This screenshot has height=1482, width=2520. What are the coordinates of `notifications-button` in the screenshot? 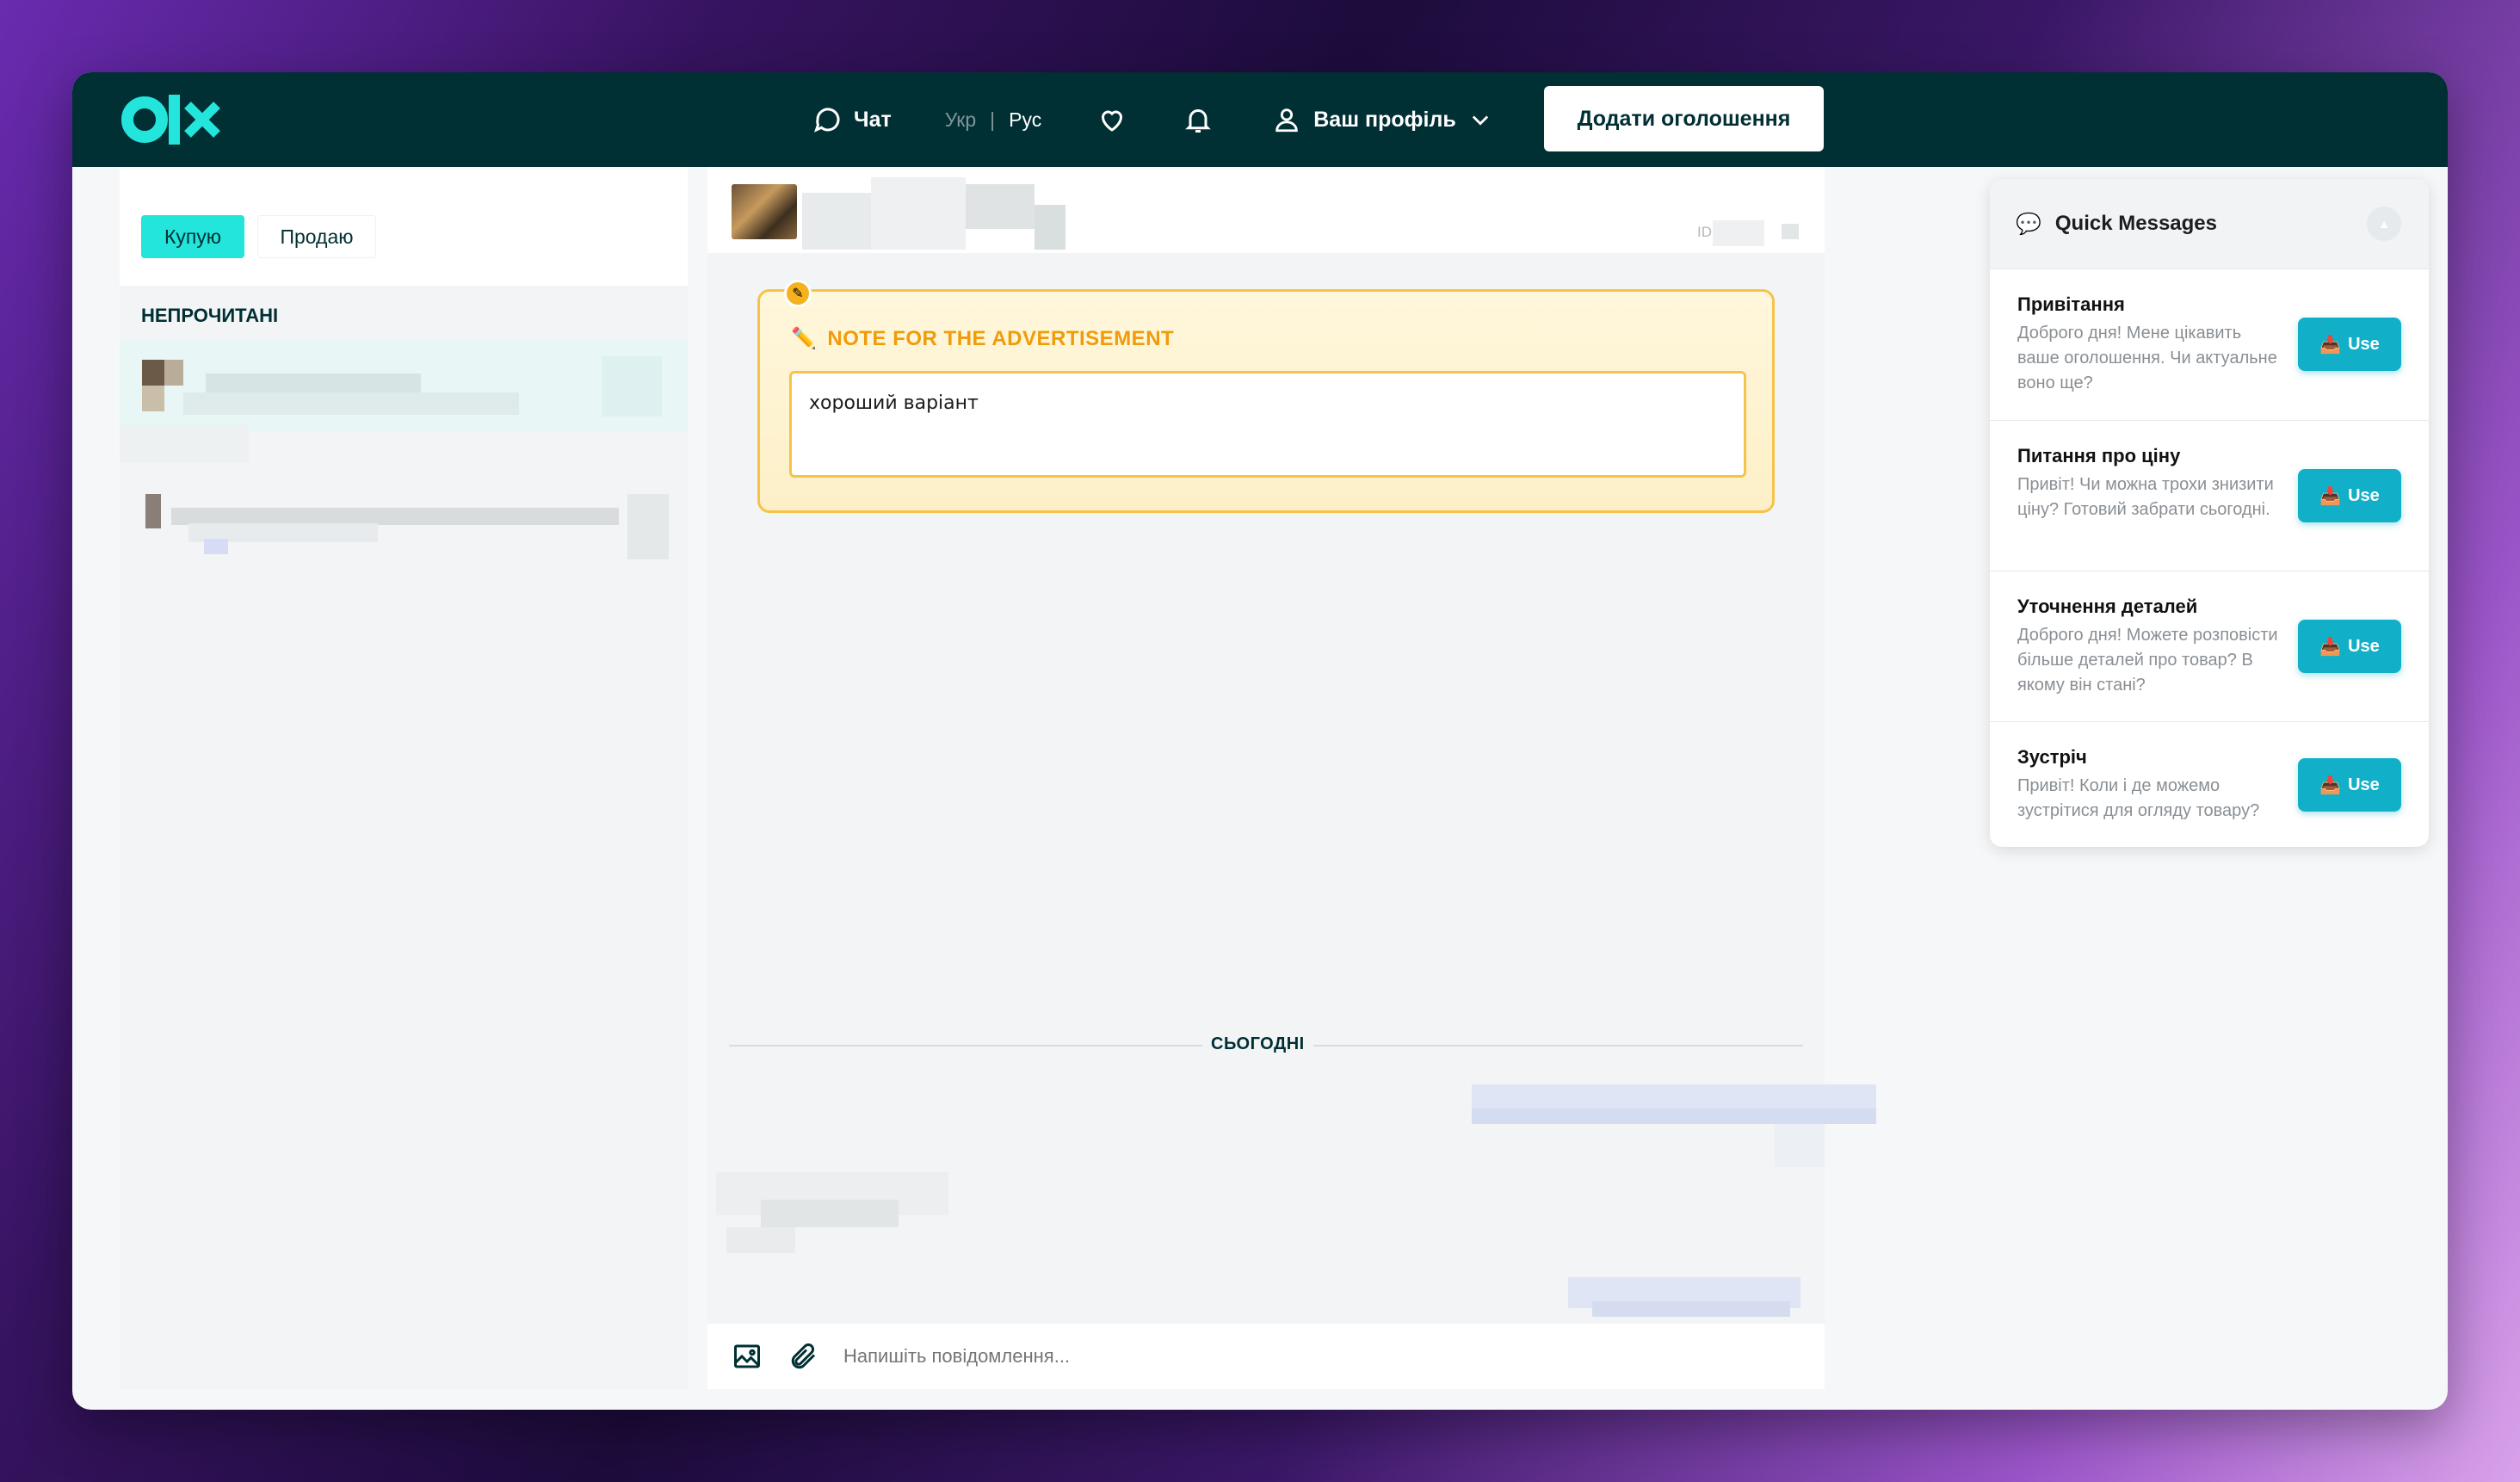 It's located at (1198, 119).